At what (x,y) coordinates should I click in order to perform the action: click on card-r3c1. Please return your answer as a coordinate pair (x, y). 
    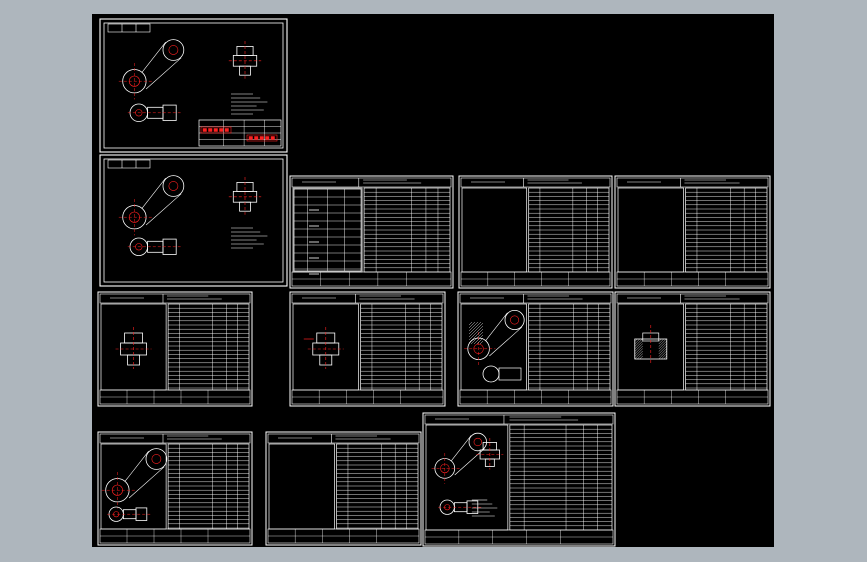
    Looking at the image, I should click on (175, 488).